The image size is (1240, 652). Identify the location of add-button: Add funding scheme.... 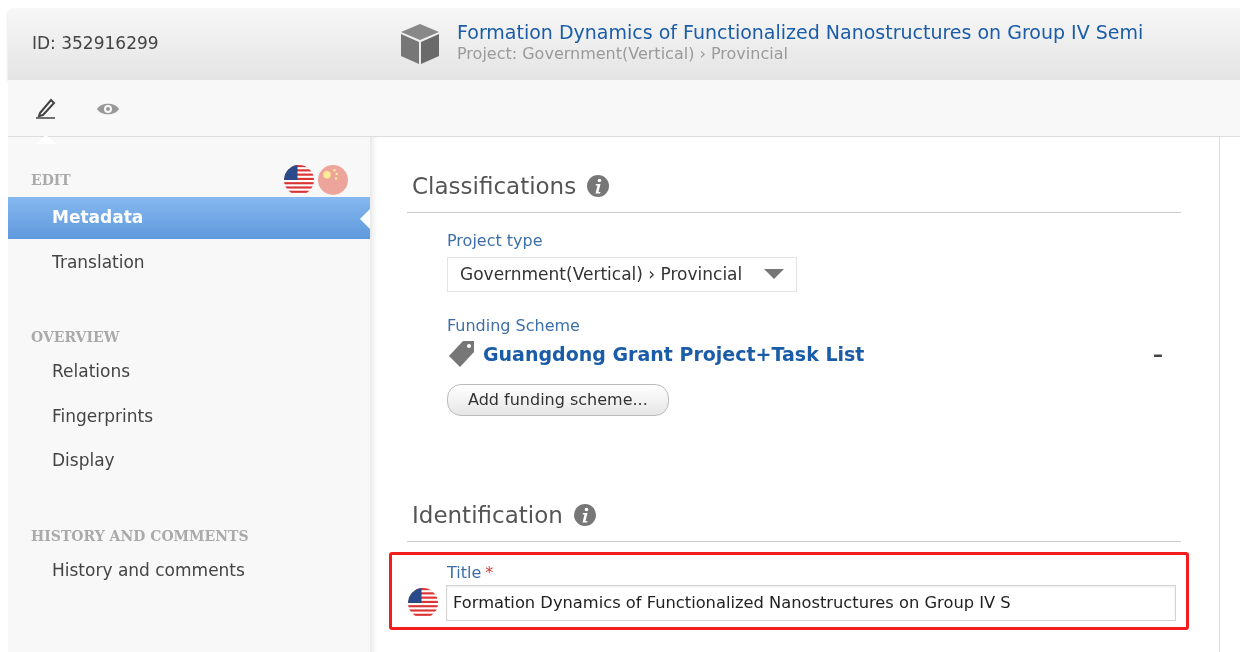
(558, 400).